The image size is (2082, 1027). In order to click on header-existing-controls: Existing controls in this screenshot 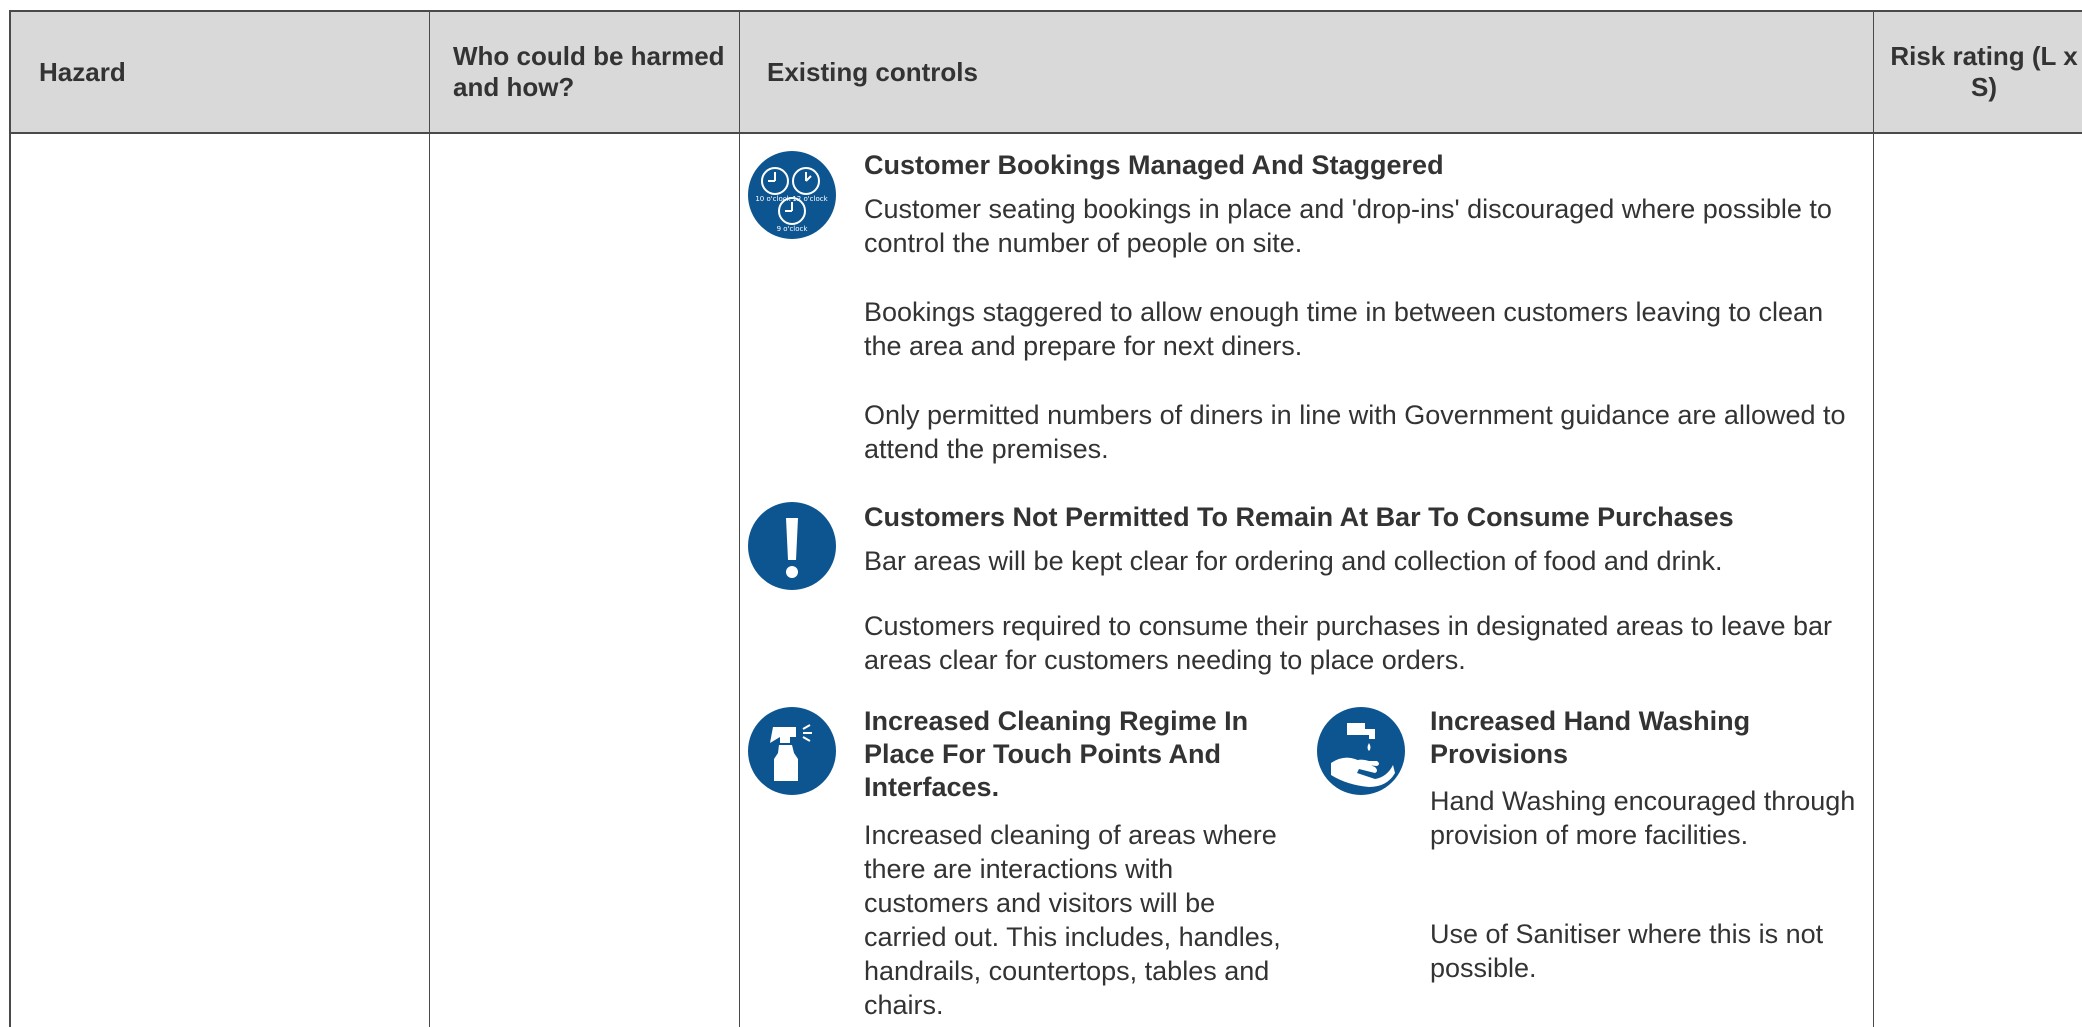, I will do `click(872, 71)`.